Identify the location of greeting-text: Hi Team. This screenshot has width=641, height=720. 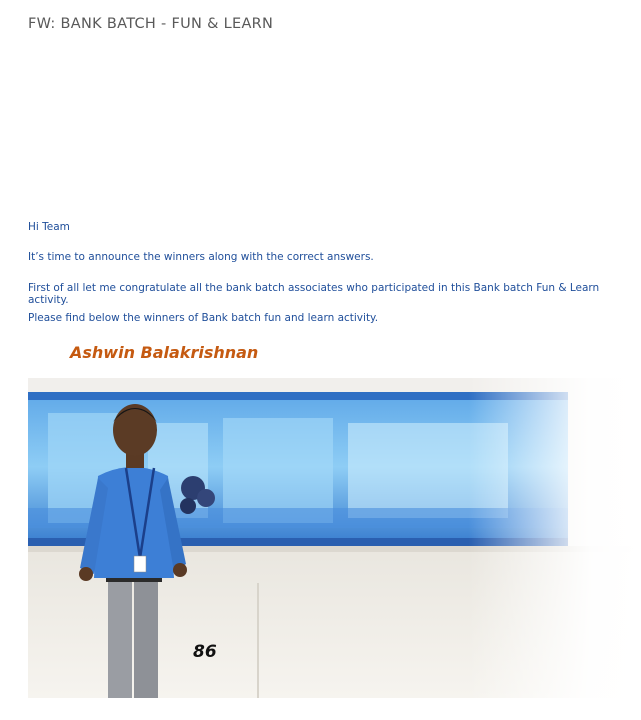
(49, 227).